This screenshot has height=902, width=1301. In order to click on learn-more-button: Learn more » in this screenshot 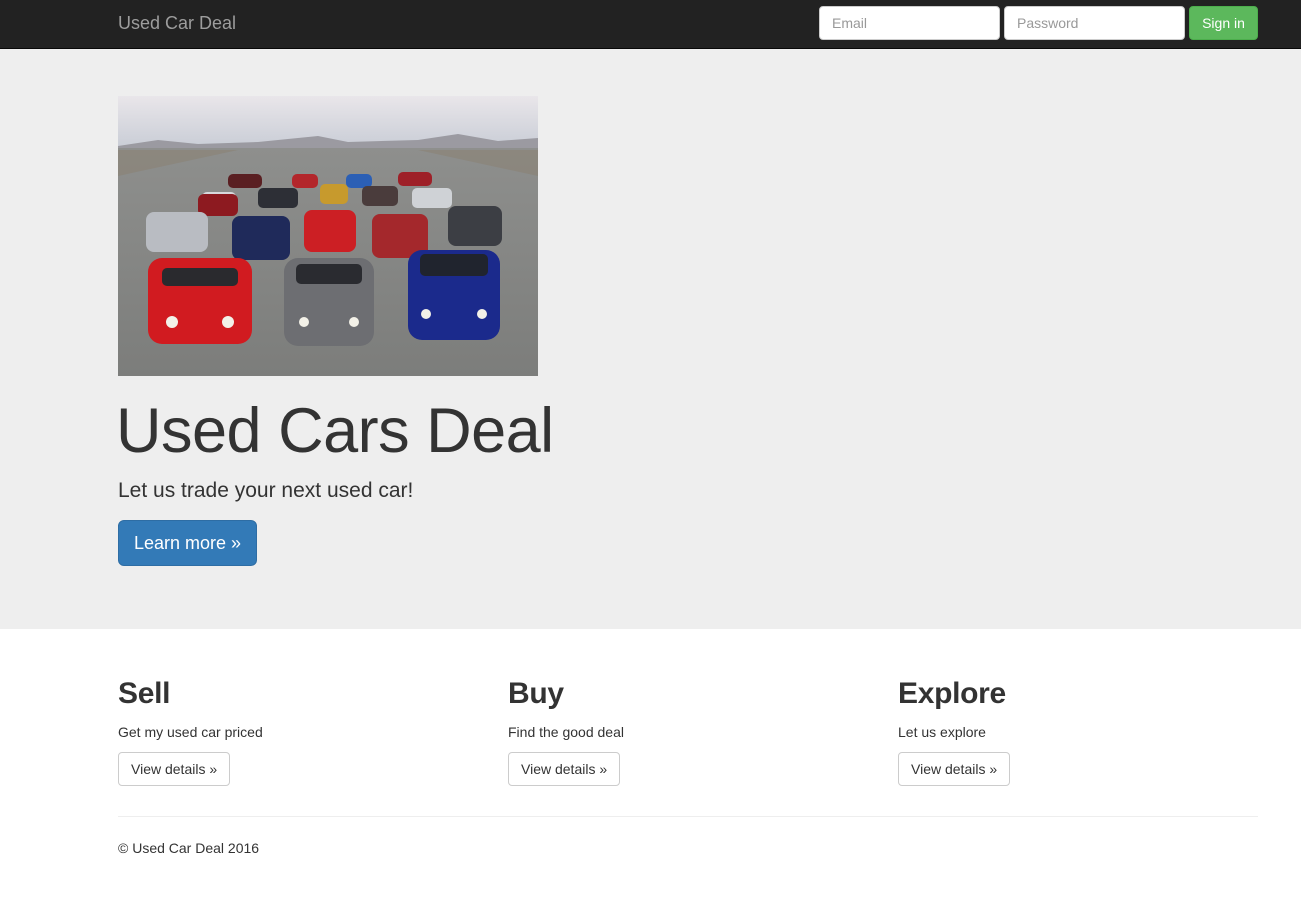, I will do `click(187, 543)`.